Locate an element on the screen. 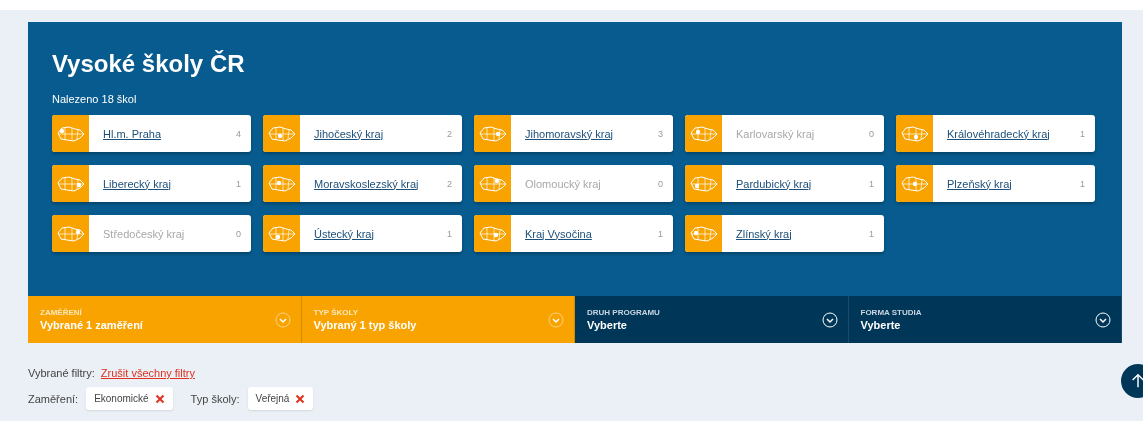 The image size is (1143, 421). region-name: Jihomoravský kraj is located at coordinates (569, 133).